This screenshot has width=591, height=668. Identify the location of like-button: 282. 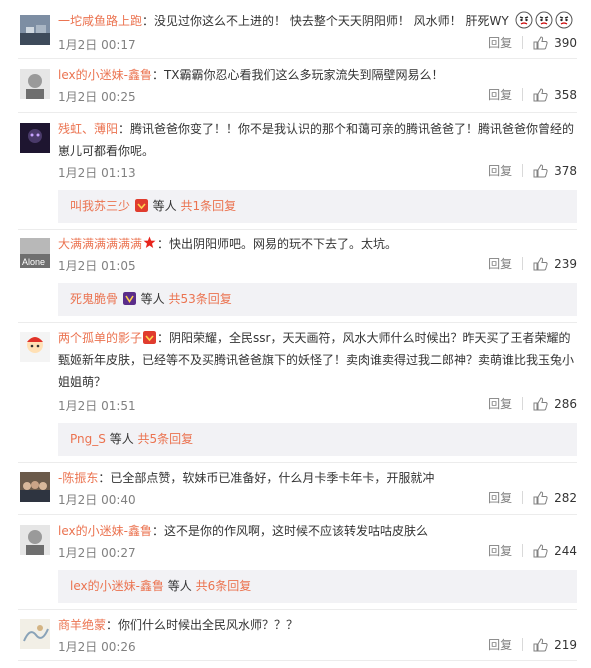
(555, 498).